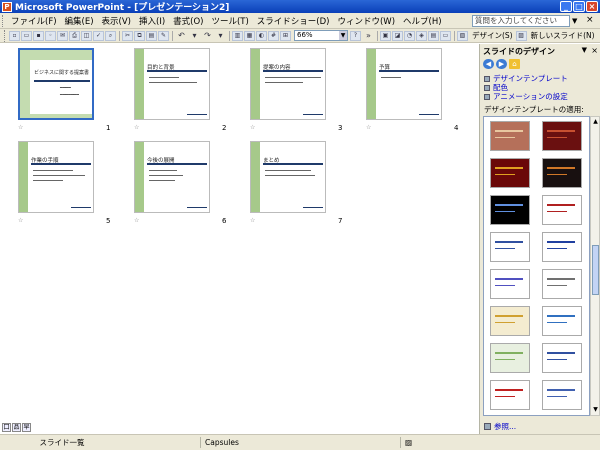  What do you see at coordinates (207, 36) in the screenshot?
I see `redo-icon: ↷` at bounding box center [207, 36].